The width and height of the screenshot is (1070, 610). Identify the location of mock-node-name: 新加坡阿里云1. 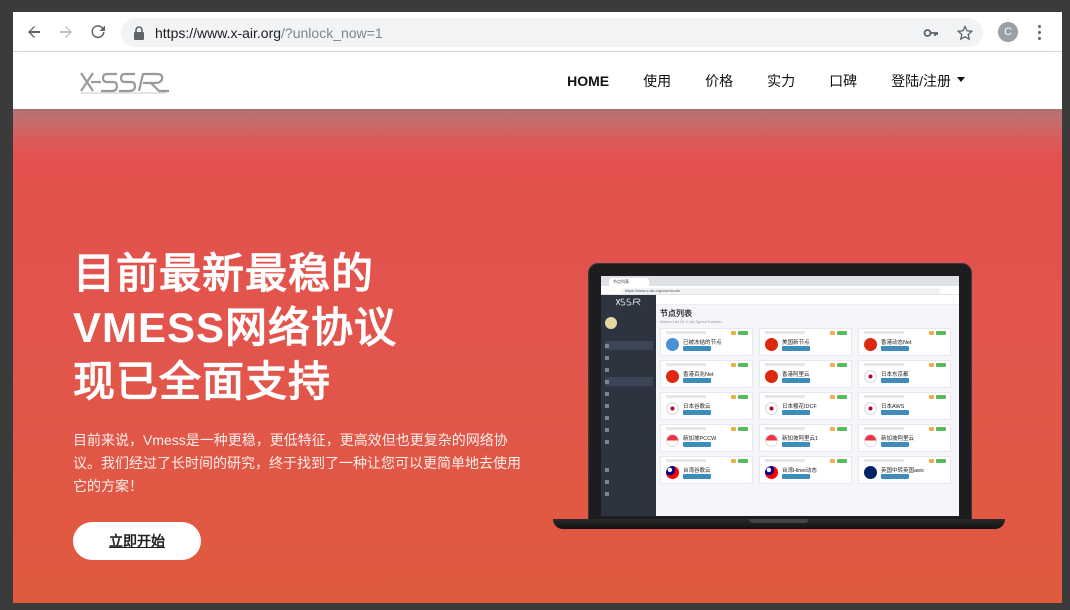
(800, 439).